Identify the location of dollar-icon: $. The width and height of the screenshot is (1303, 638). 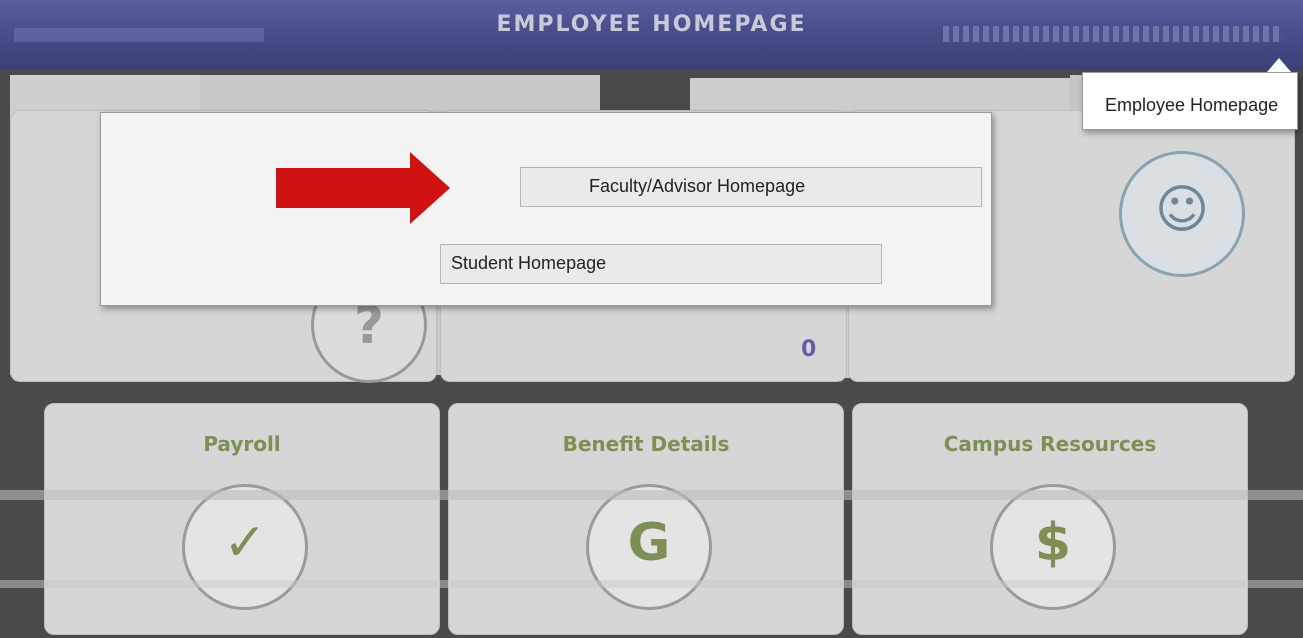
(1053, 547).